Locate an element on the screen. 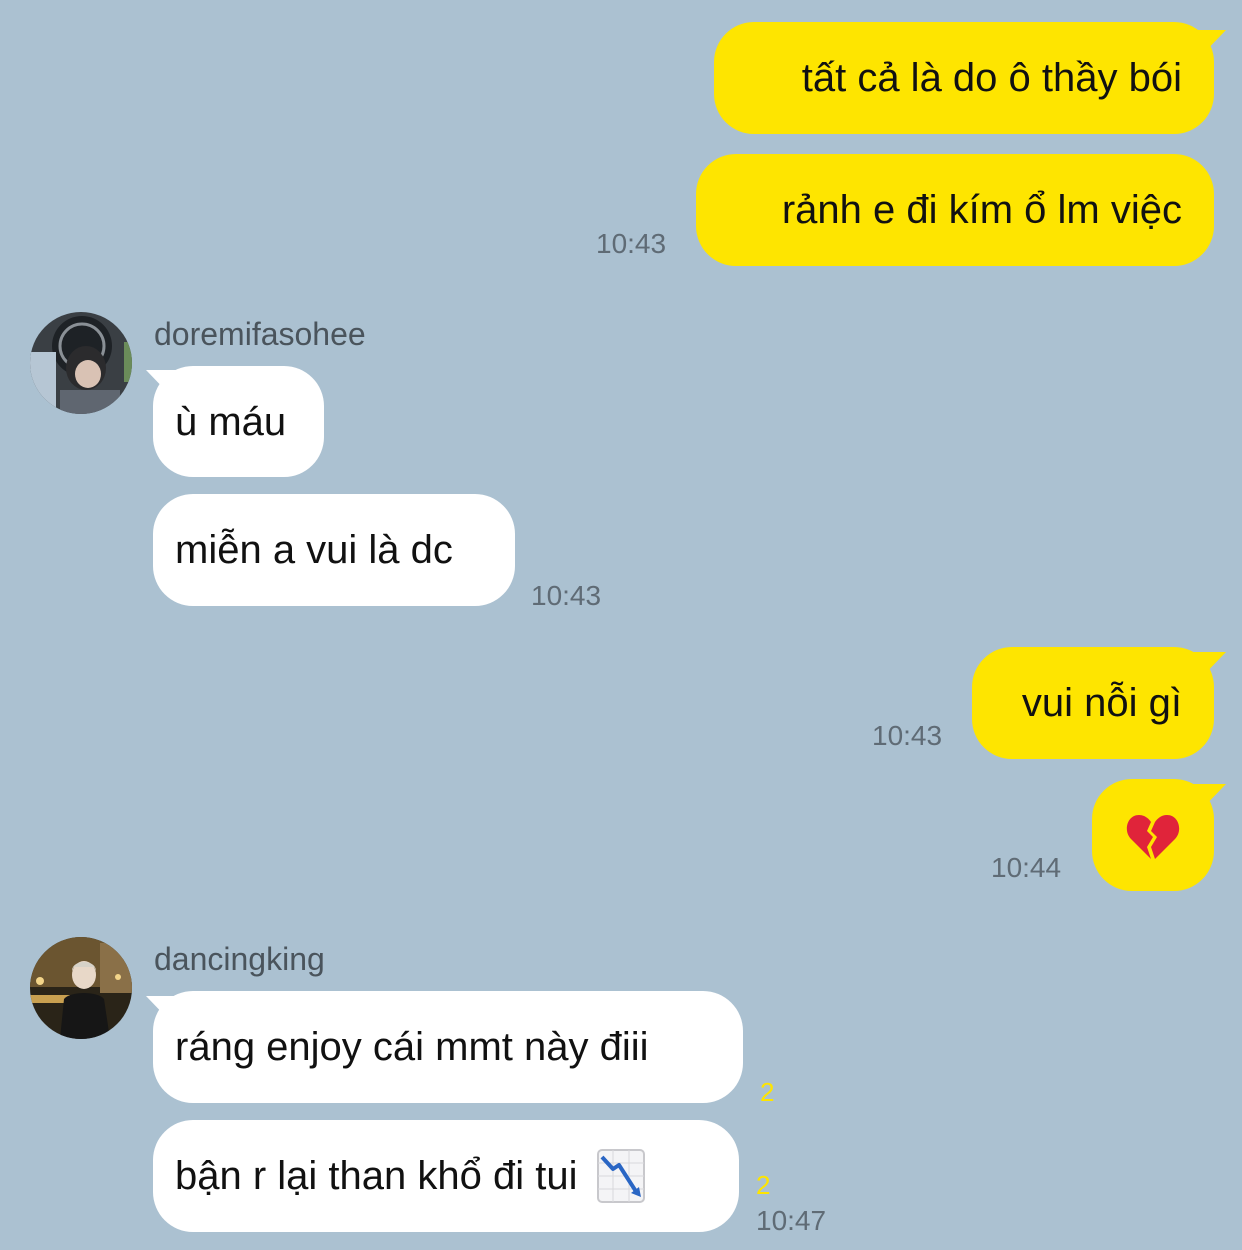 This screenshot has height=1250, width=1242. message-timestamp: 10:44 is located at coordinates (1026, 867).